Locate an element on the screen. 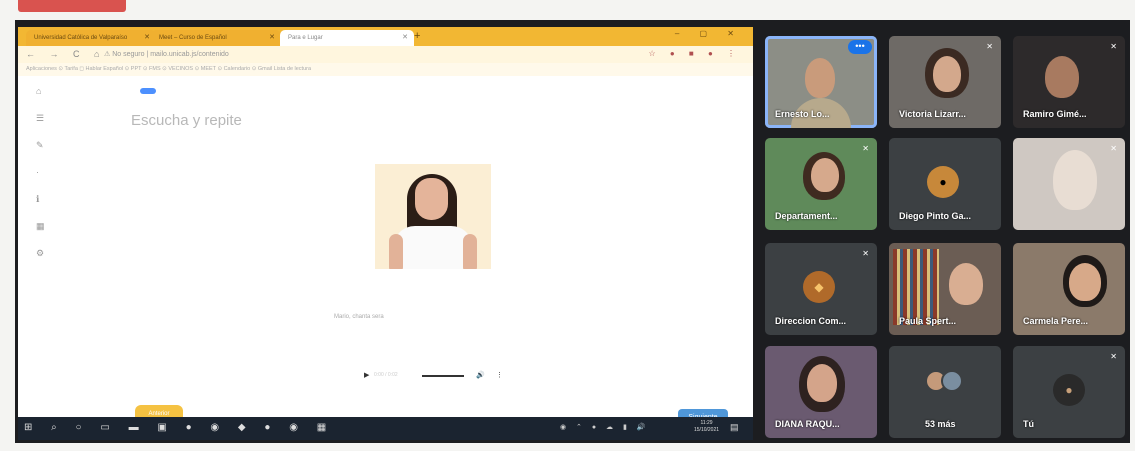 This screenshot has width=1135, height=451. participant-avatar: ◆ is located at coordinates (819, 287).